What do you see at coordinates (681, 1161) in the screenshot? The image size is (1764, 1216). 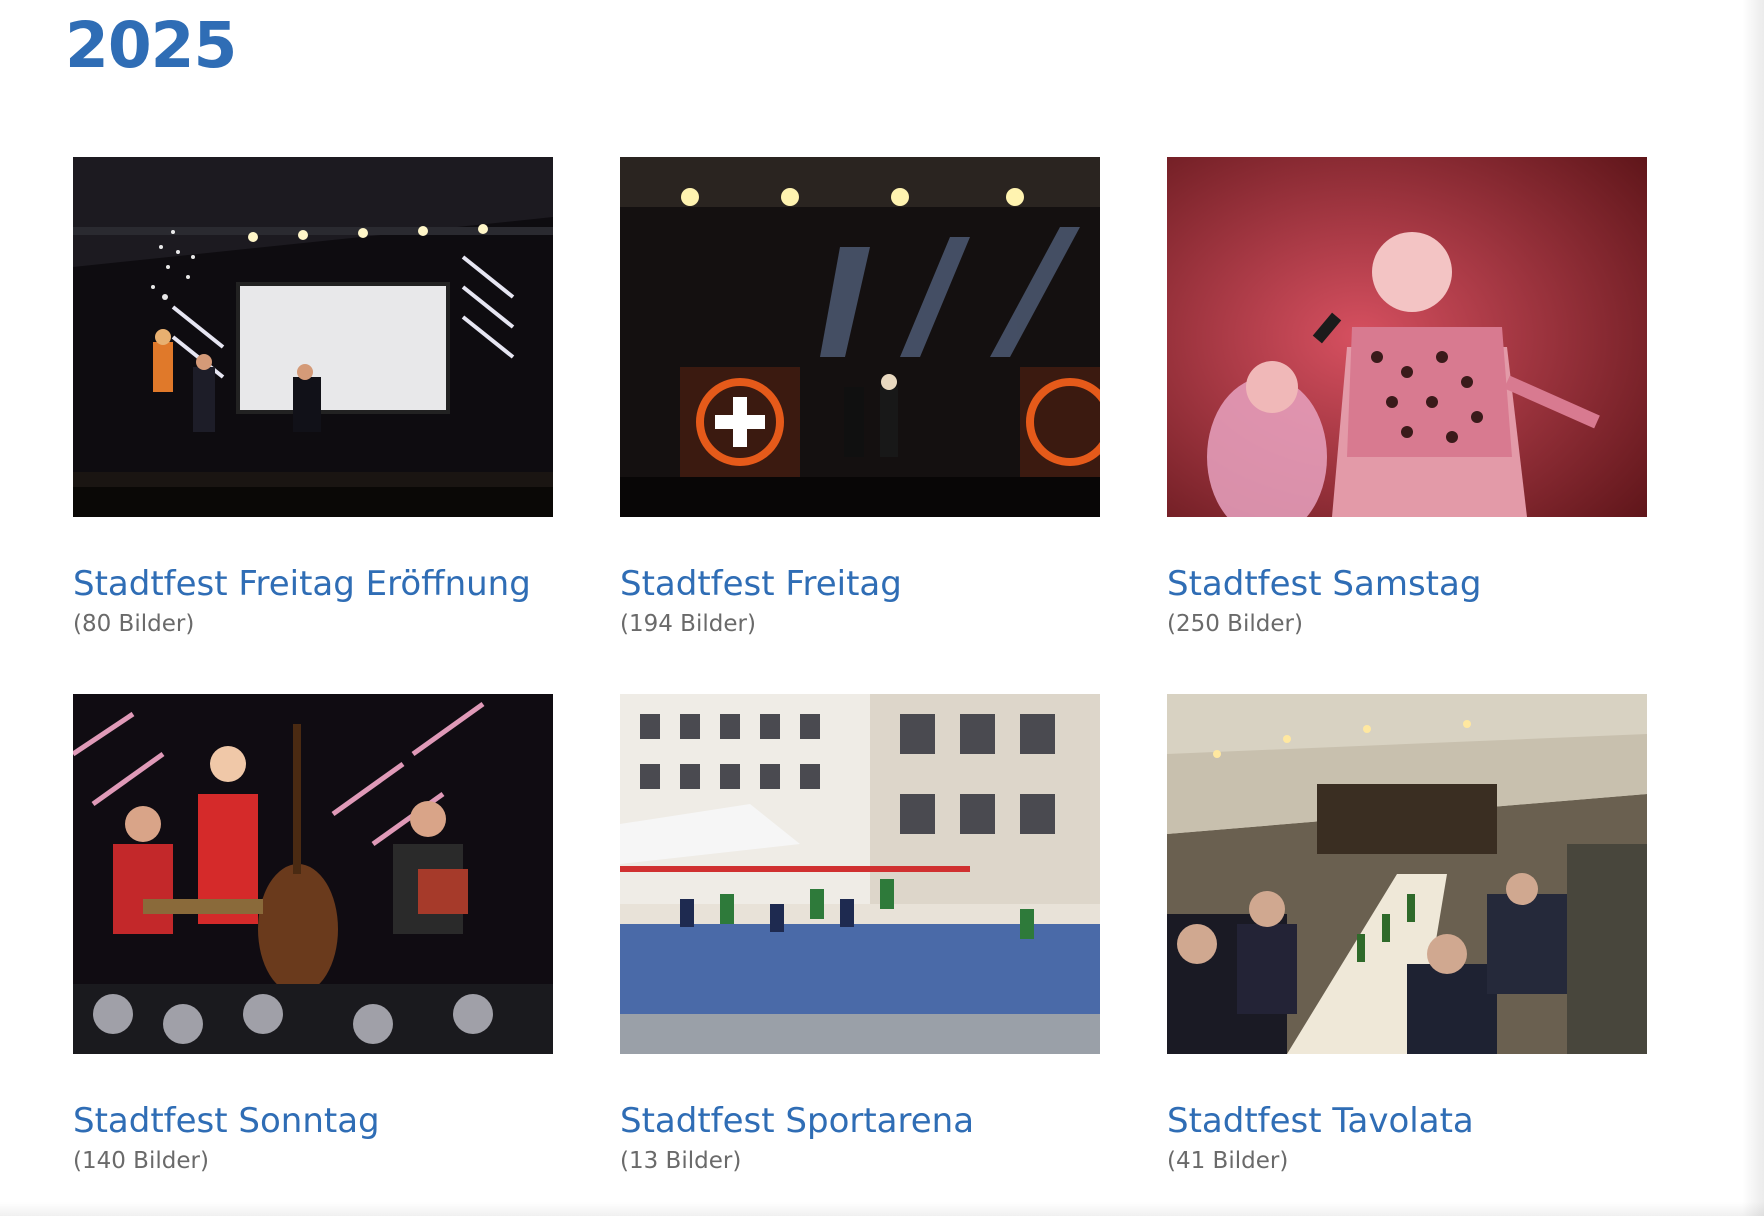 I see `gallery-image-count: (13 Bilder)` at bounding box center [681, 1161].